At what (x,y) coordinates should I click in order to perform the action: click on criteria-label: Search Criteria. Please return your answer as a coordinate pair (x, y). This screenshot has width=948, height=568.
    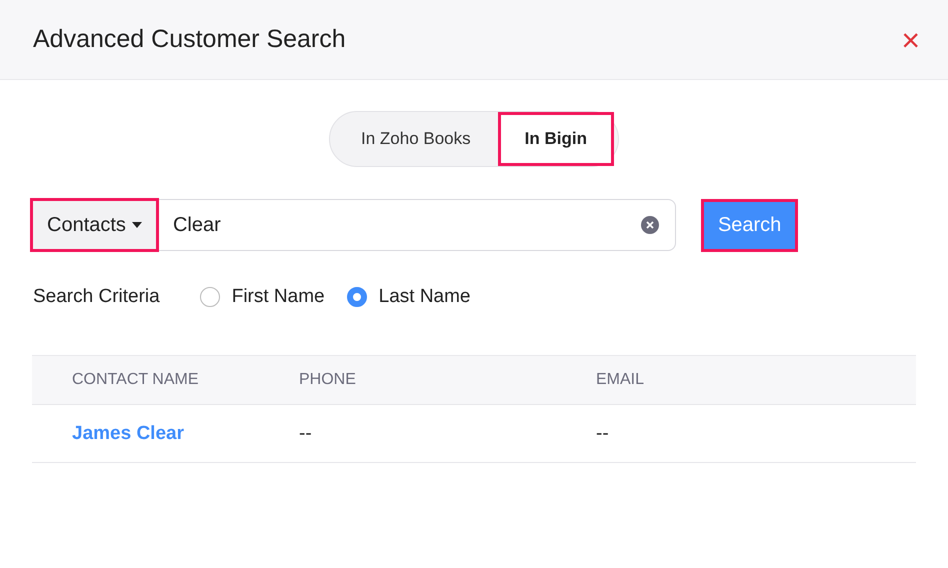
    Looking at the image, I should click on (96, 297).